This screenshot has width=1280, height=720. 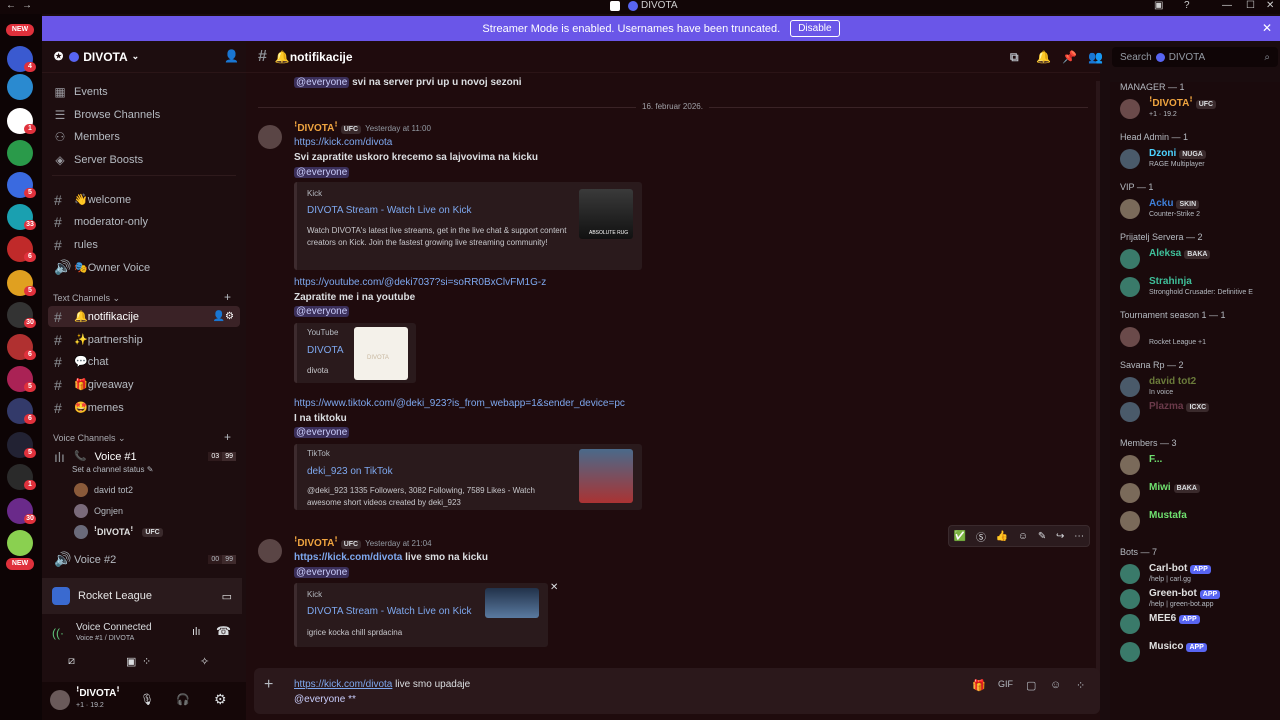 I want to click on voice-user: ꜝDIVOTAꜝ UFC, so click(x=118, y=532).